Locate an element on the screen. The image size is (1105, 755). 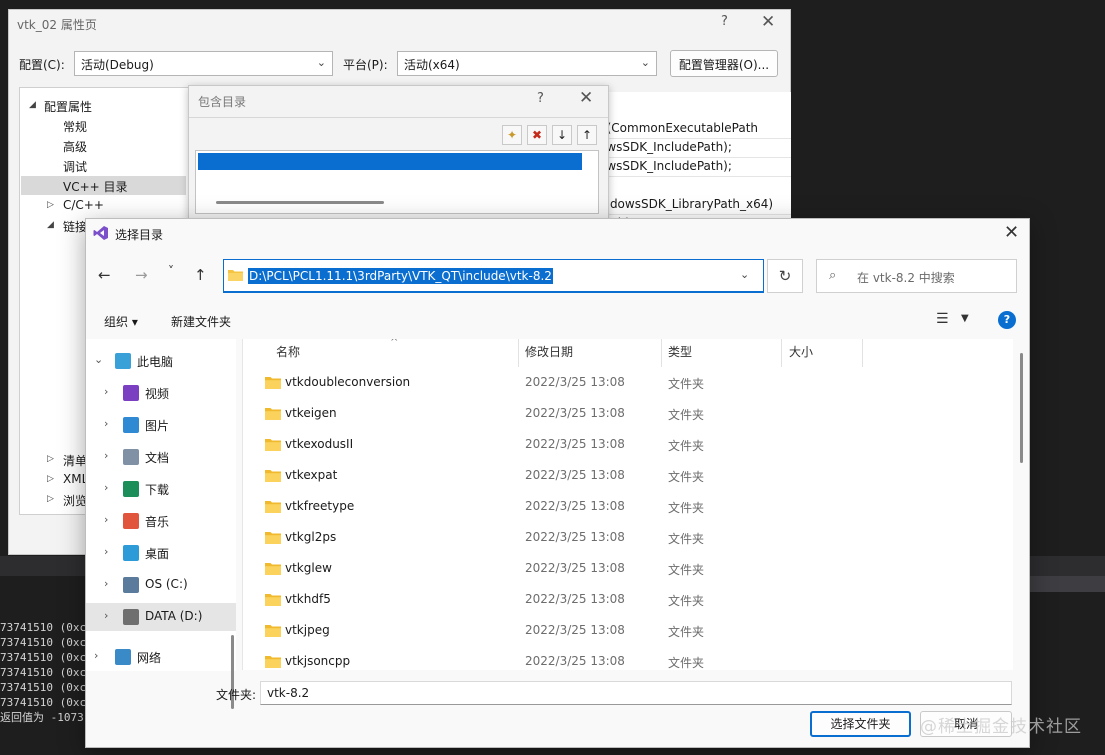
include-dirs-list is located at coordinates (397, 182).